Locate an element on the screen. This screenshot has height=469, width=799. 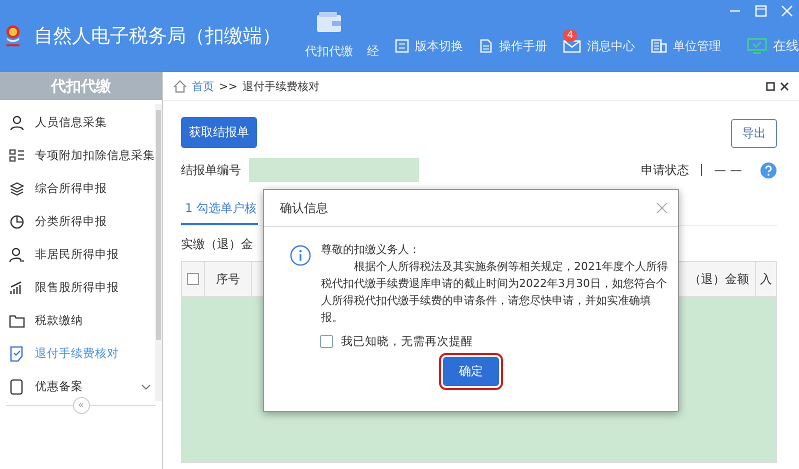
document-icon is located at coordinates (486, 46).